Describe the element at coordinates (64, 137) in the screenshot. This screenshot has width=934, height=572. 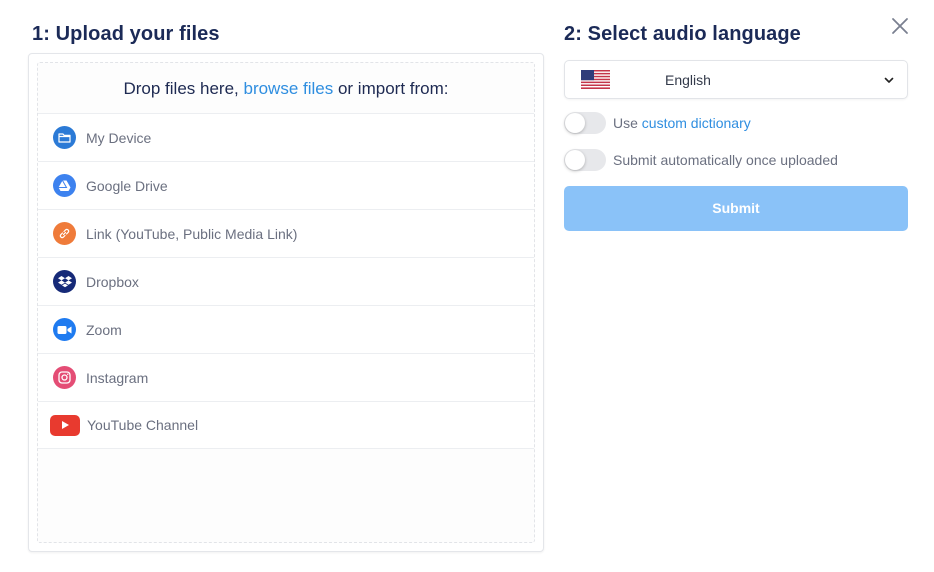
I see `folder-icon` at that location.